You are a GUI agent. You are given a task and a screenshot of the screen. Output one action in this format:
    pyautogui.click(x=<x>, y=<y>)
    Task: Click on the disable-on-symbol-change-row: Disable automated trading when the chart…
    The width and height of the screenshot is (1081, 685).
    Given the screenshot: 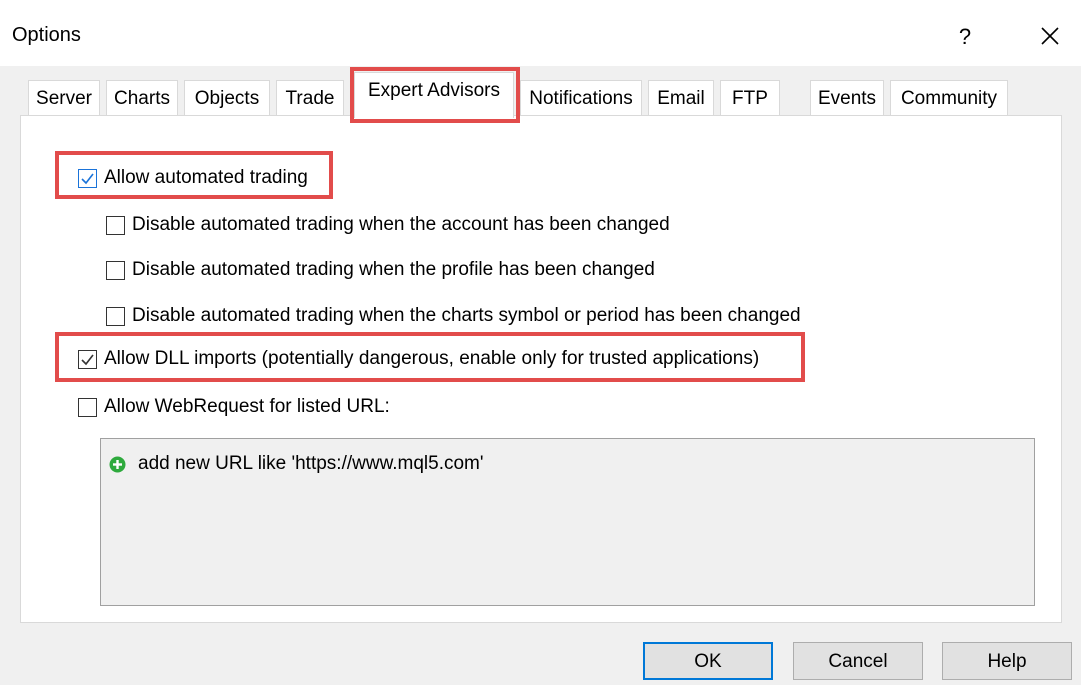 What is the action you would take?
    pyautogui.click(x=453, y=316)
    